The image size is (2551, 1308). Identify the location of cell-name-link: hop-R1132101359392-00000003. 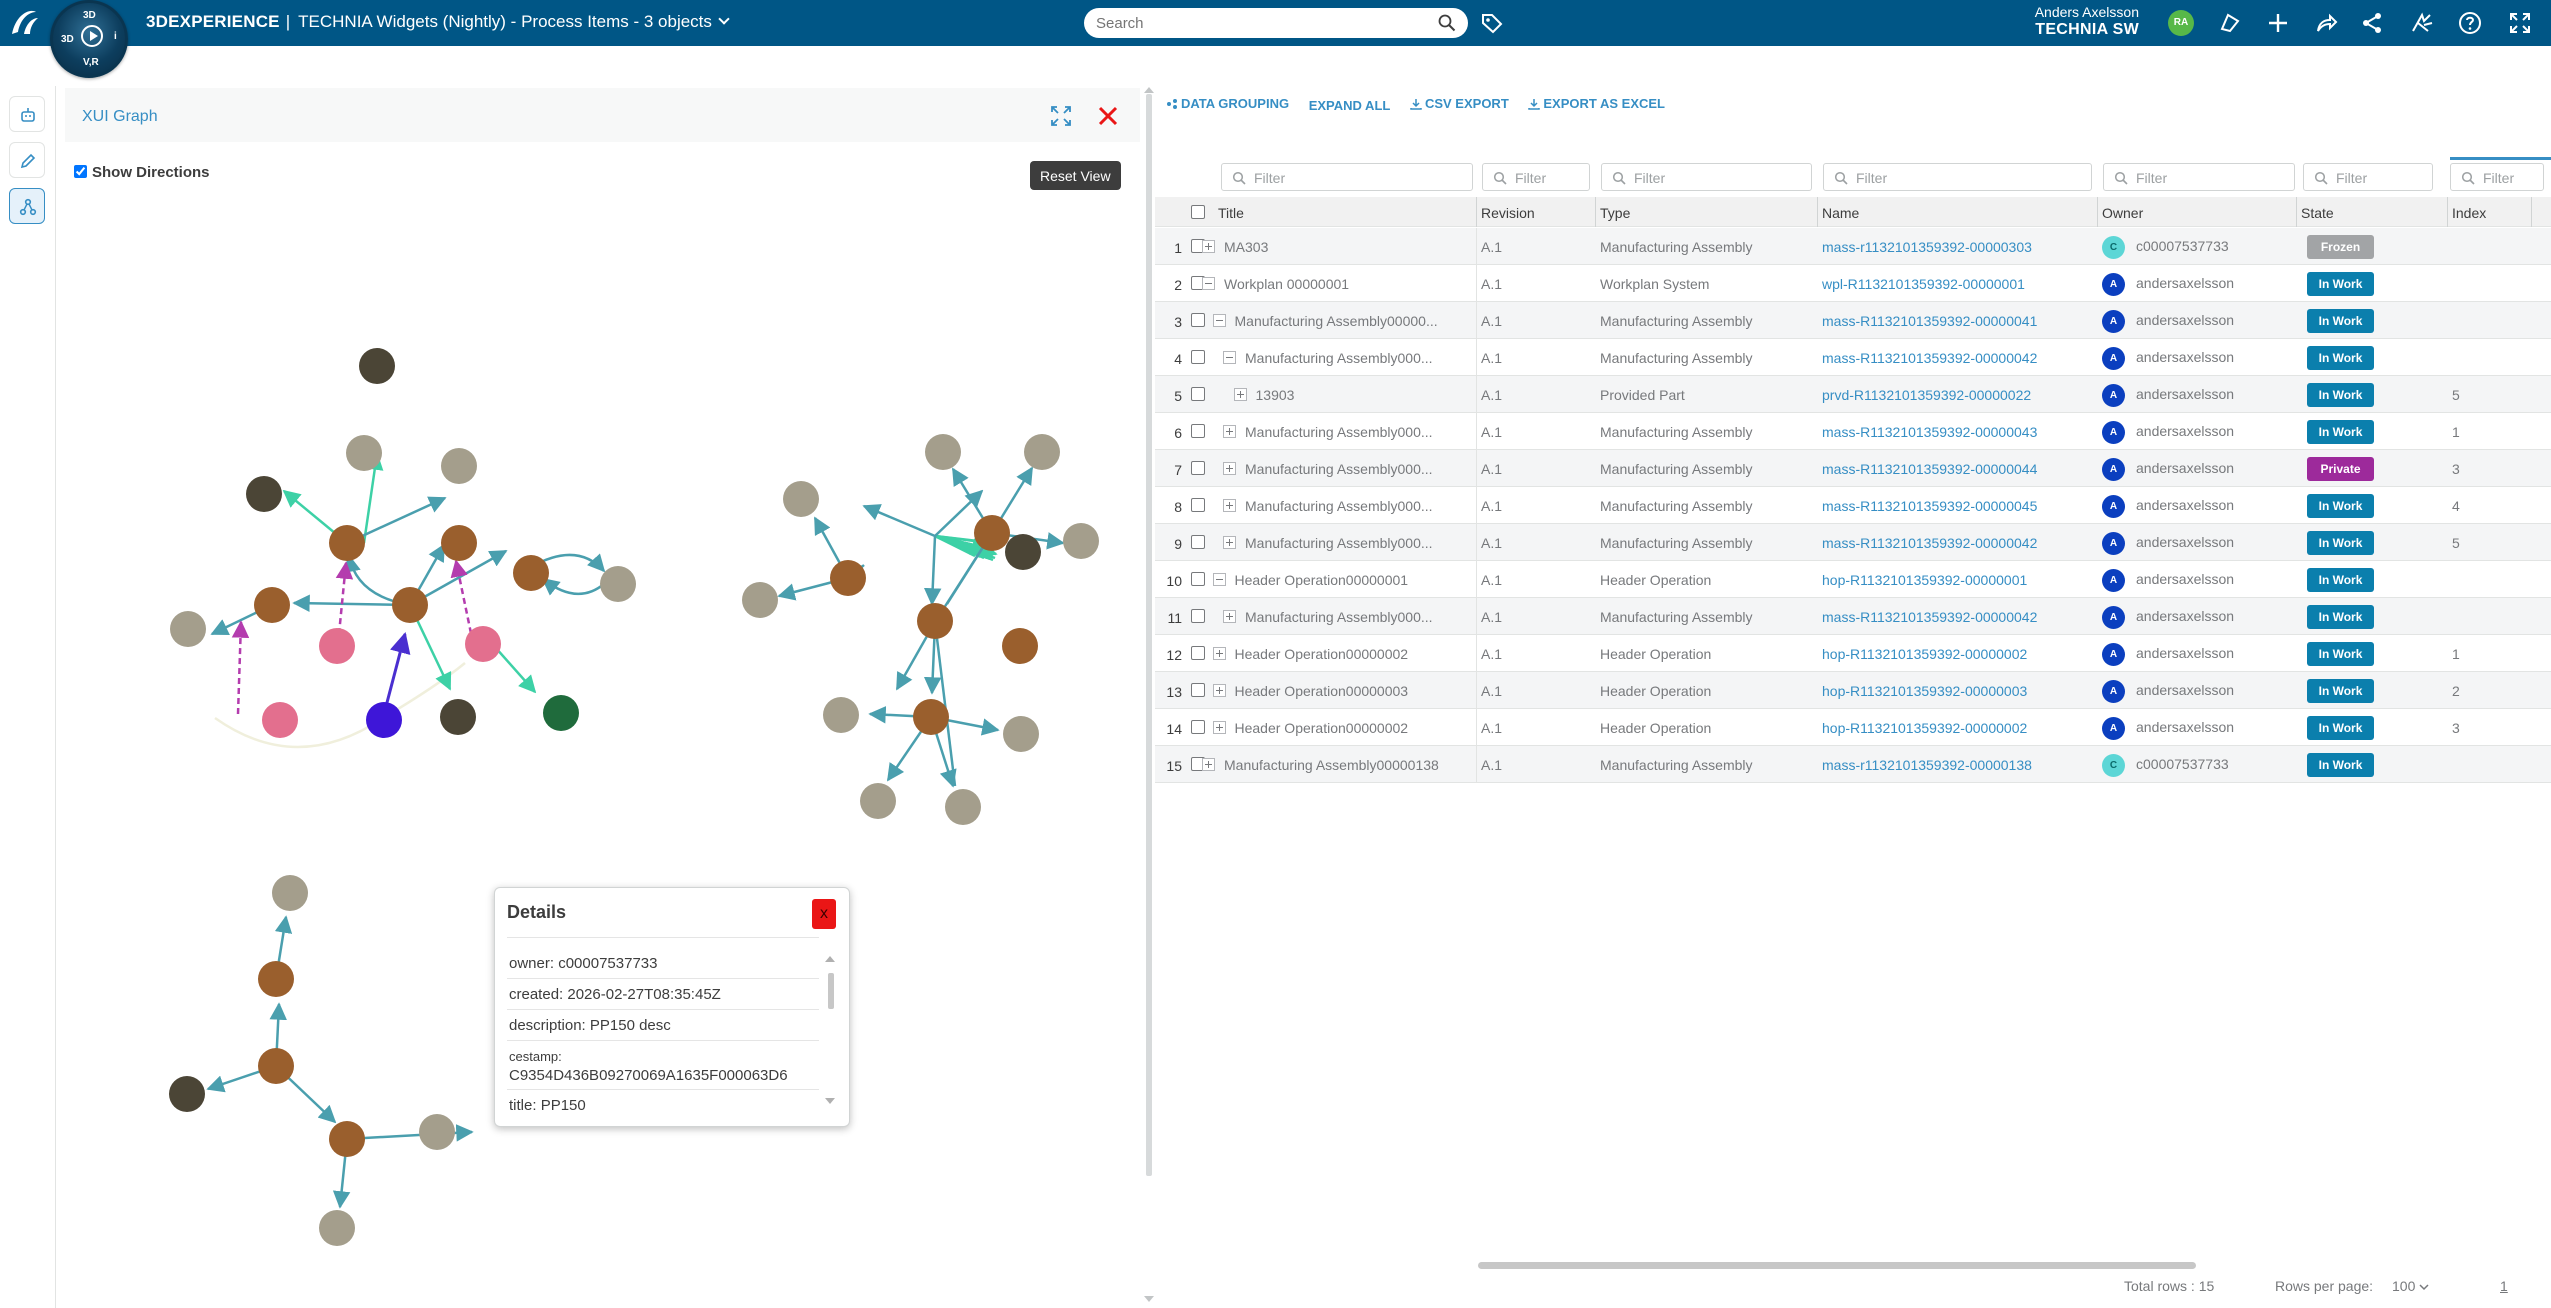
(1924, 691).